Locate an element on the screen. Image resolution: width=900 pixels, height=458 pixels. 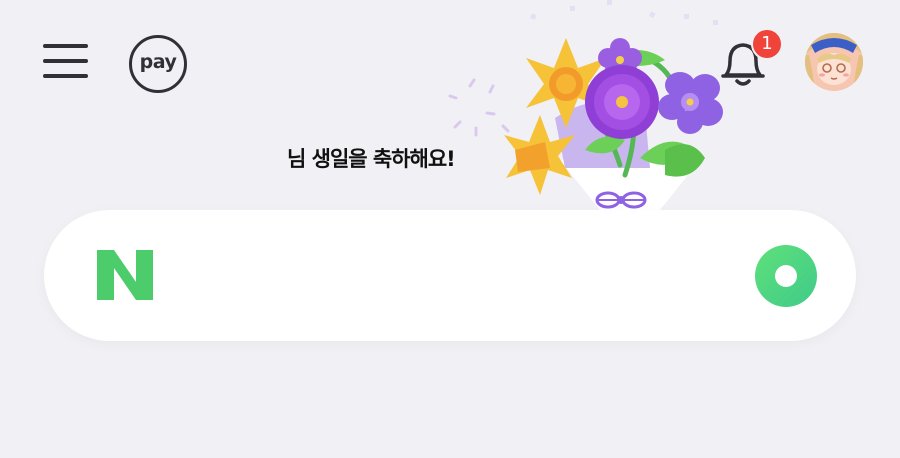
green-ring-icon is located at coordinates (786, 276).